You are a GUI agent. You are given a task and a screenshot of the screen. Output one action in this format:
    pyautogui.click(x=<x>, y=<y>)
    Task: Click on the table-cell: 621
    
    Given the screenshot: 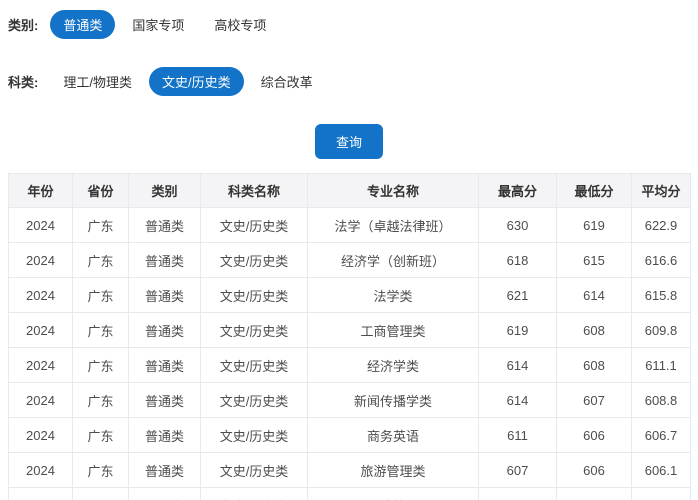 What is the action you would take?
    pyautogui.click(x=517, y=295)
    